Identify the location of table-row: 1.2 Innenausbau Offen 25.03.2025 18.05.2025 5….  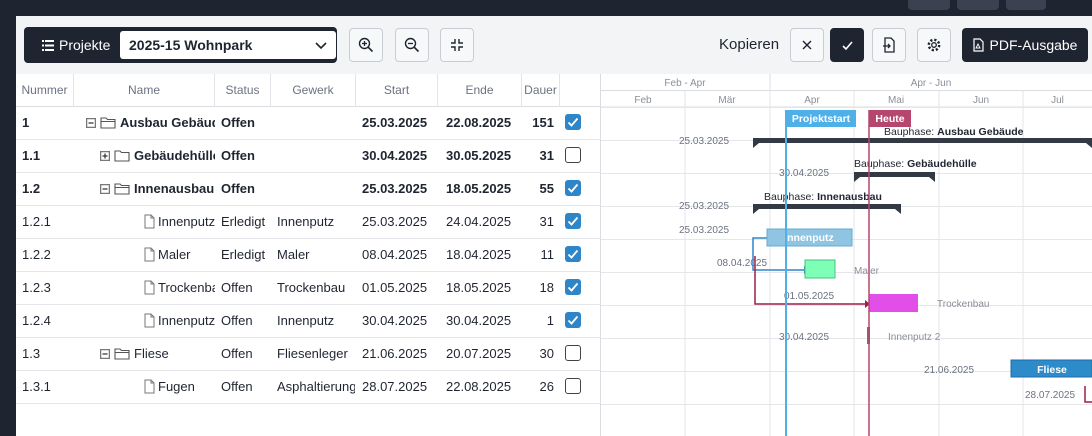
(308, 189).